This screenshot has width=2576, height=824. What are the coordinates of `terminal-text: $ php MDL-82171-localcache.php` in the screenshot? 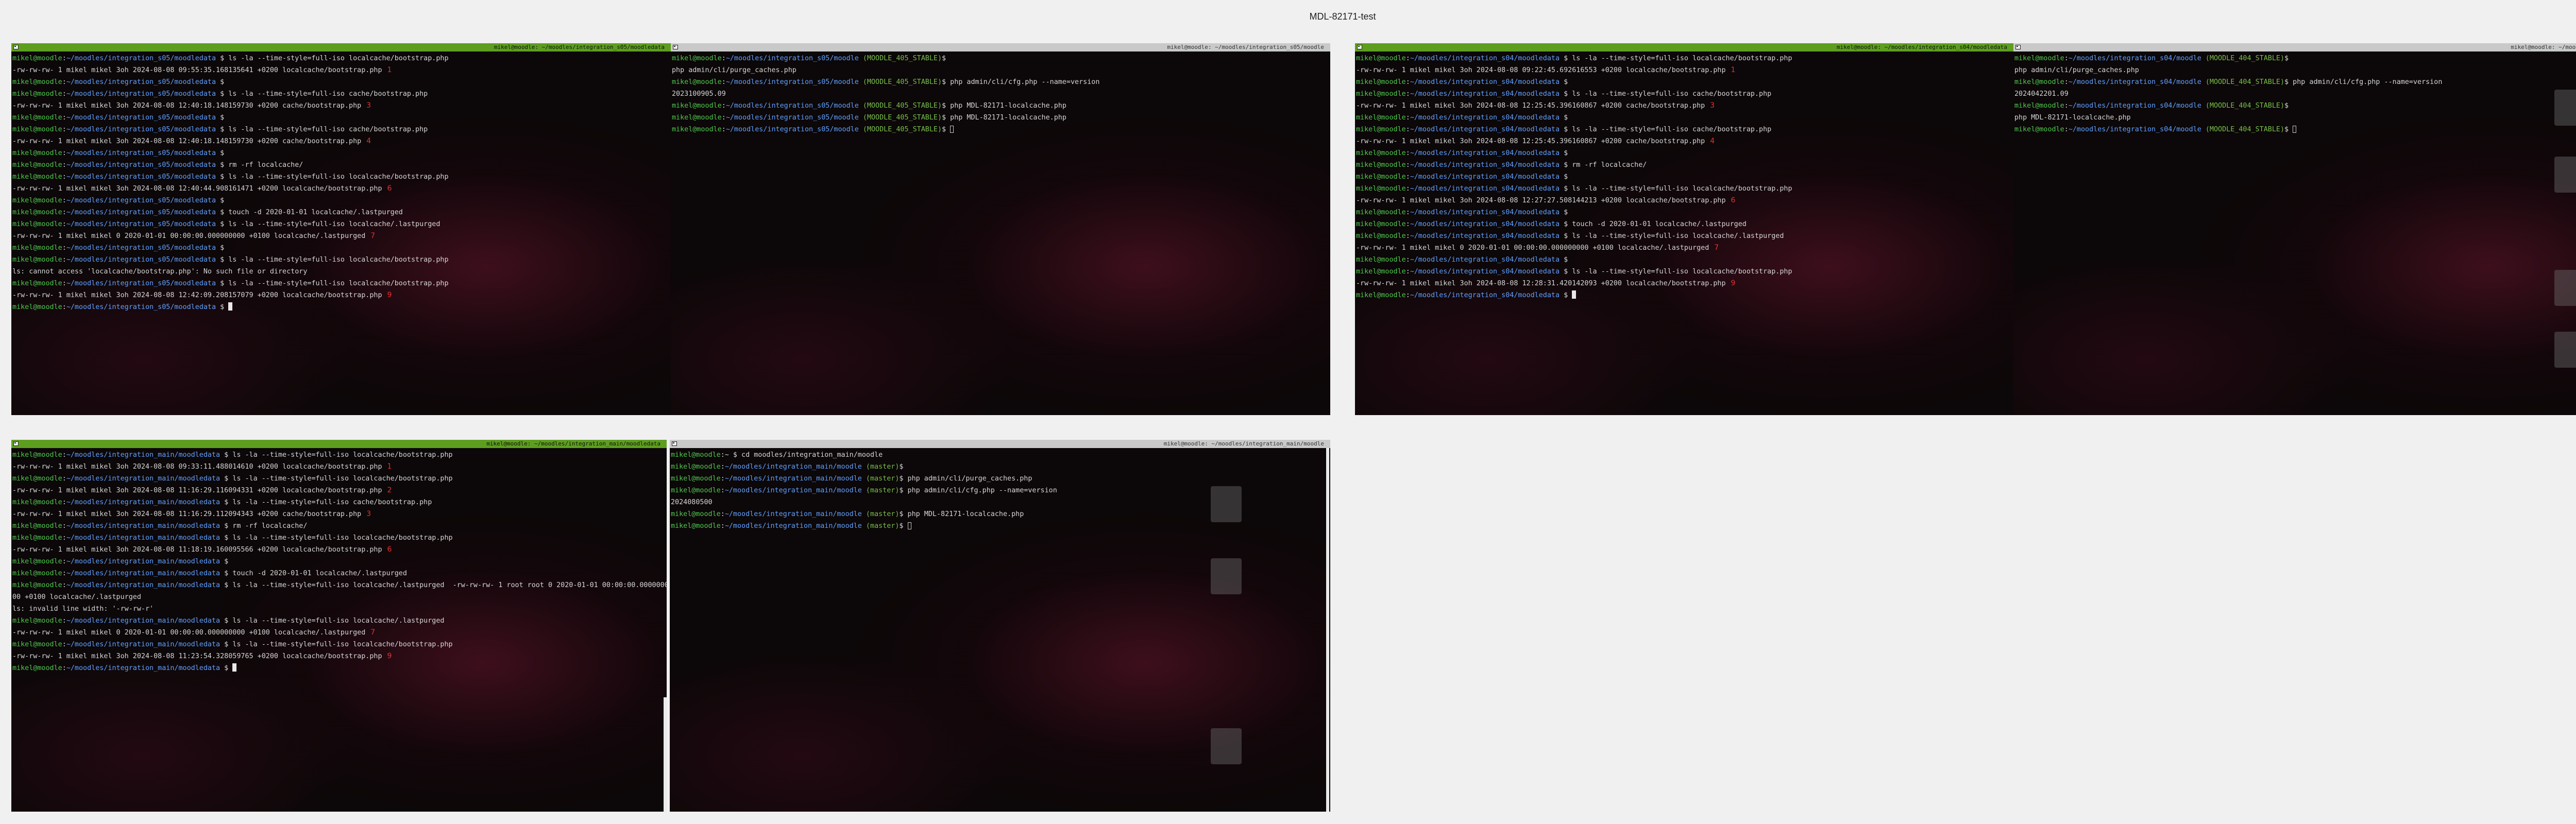 It's located at (1004, 106).